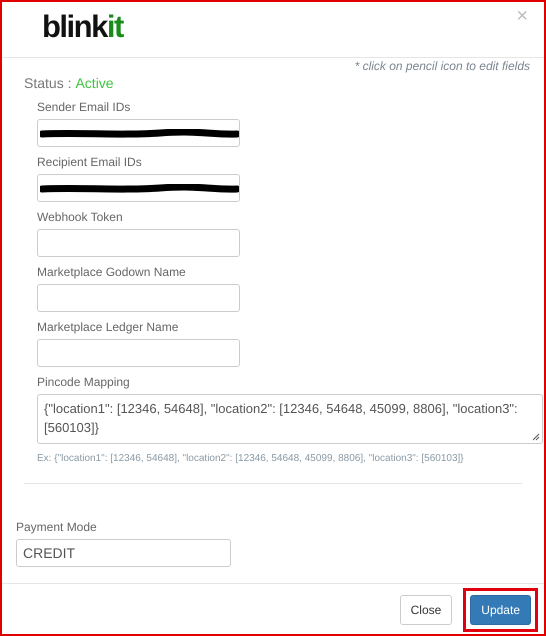 This screenshot has height=636, width=546. I want to click on logo: blinkit, so click(82, 27).